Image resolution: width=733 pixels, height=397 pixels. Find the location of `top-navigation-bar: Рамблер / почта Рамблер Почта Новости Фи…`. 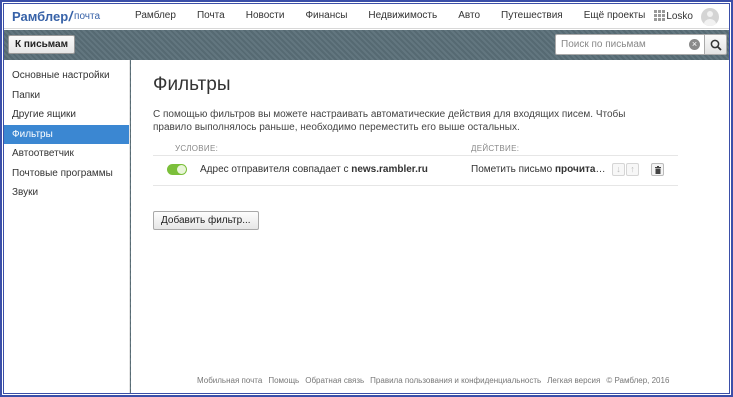

top-navigation-bar: Рамблер / почта Рамблер Почта Новости Фи… is located at coordinates (366, 16).